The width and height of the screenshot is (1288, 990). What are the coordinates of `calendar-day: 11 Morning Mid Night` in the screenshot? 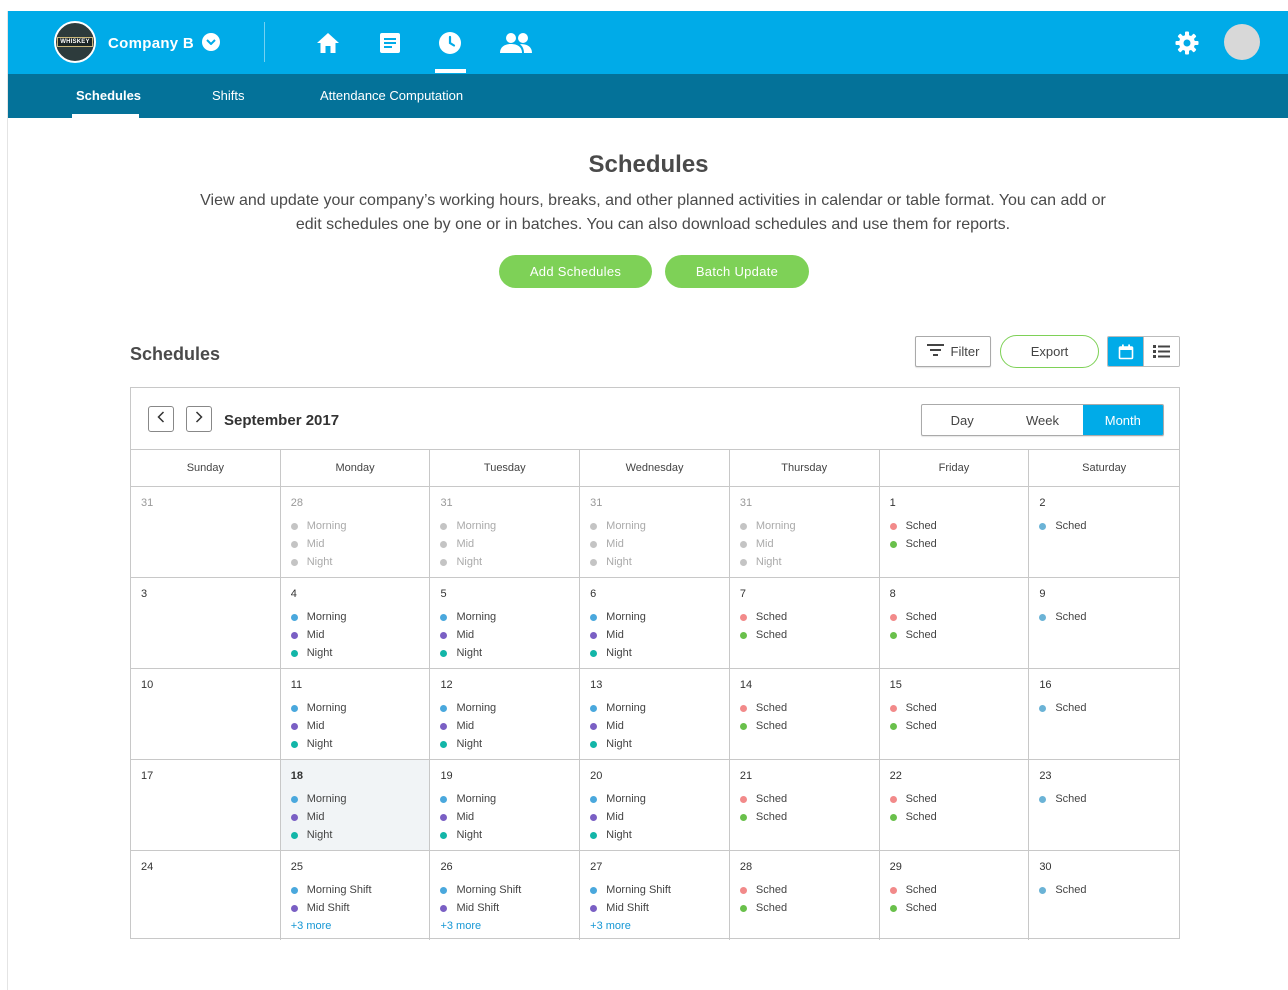 It's located at (356, 714).